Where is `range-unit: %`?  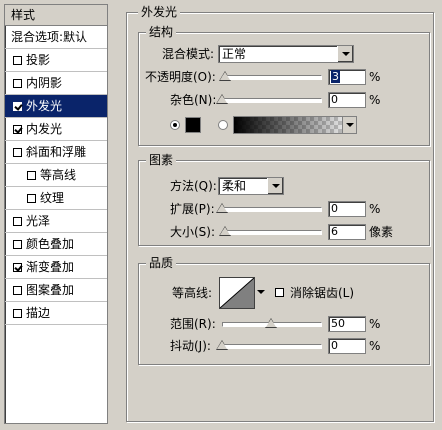 range-unit: % is located at coordinates (375, 324).